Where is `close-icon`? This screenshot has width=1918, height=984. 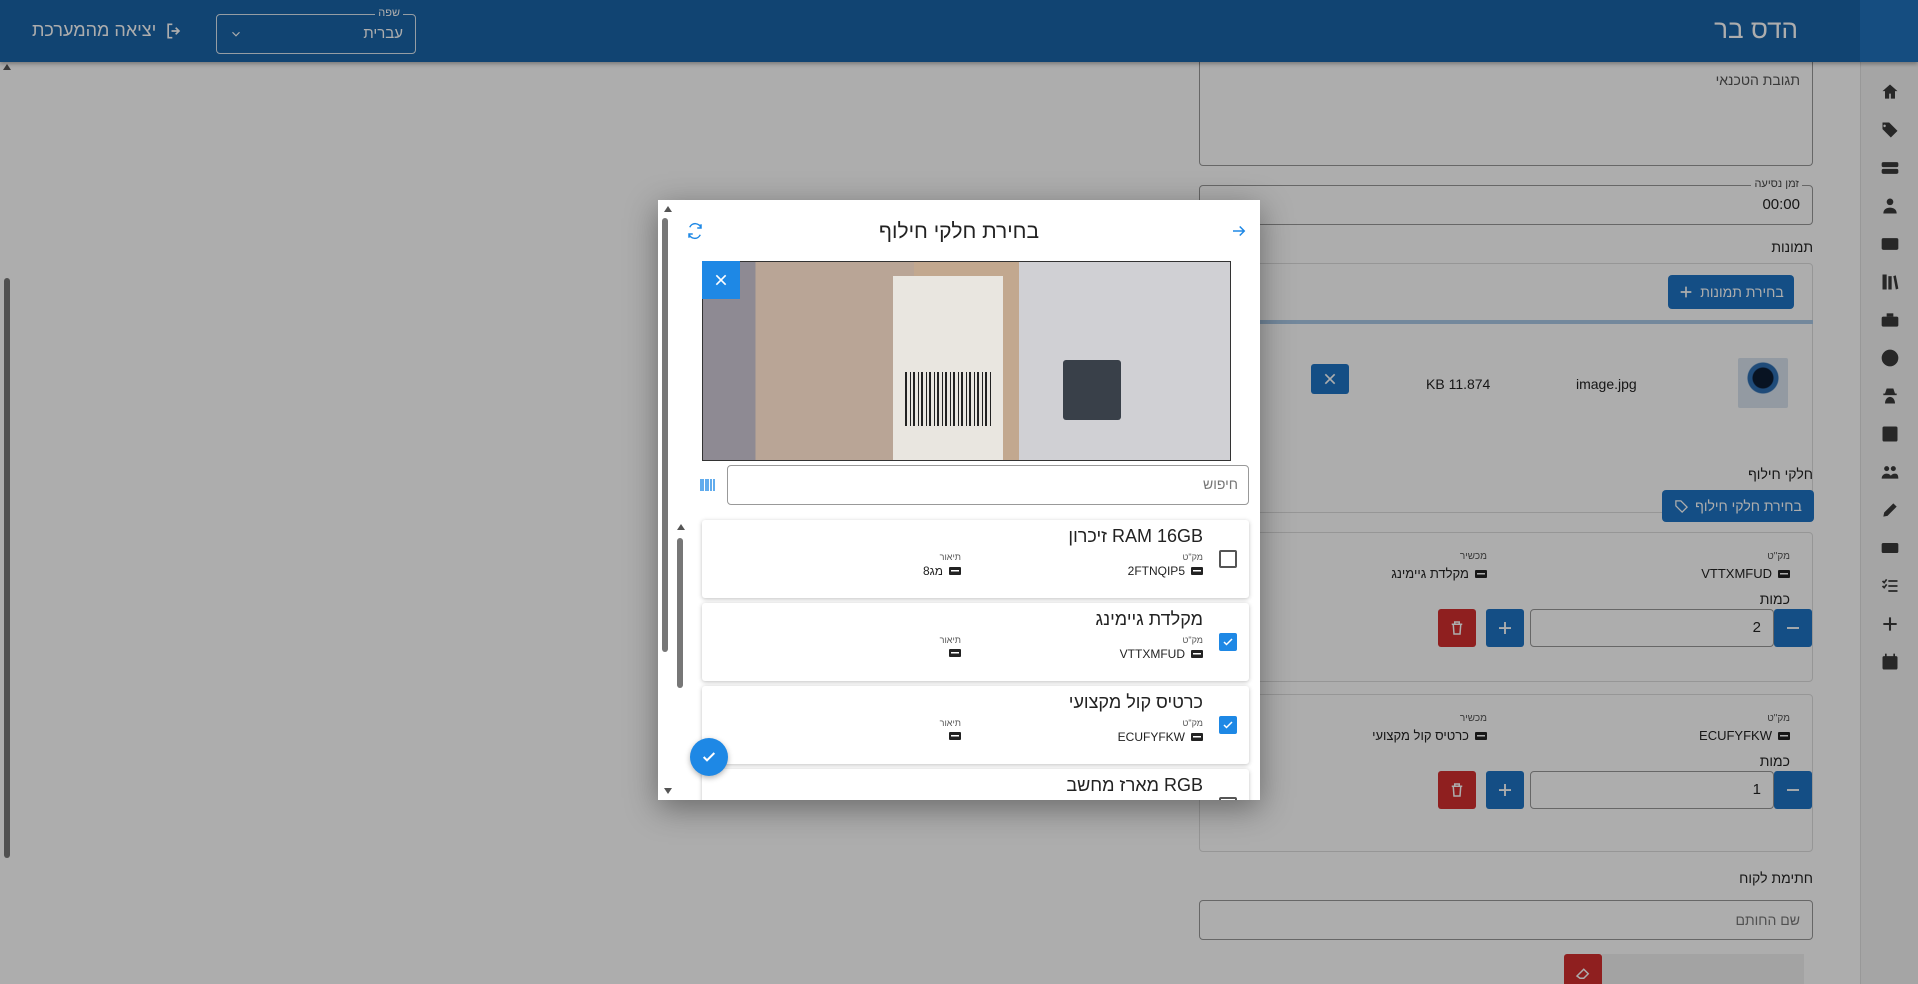 close-icon is located at coordinates (721, 280).